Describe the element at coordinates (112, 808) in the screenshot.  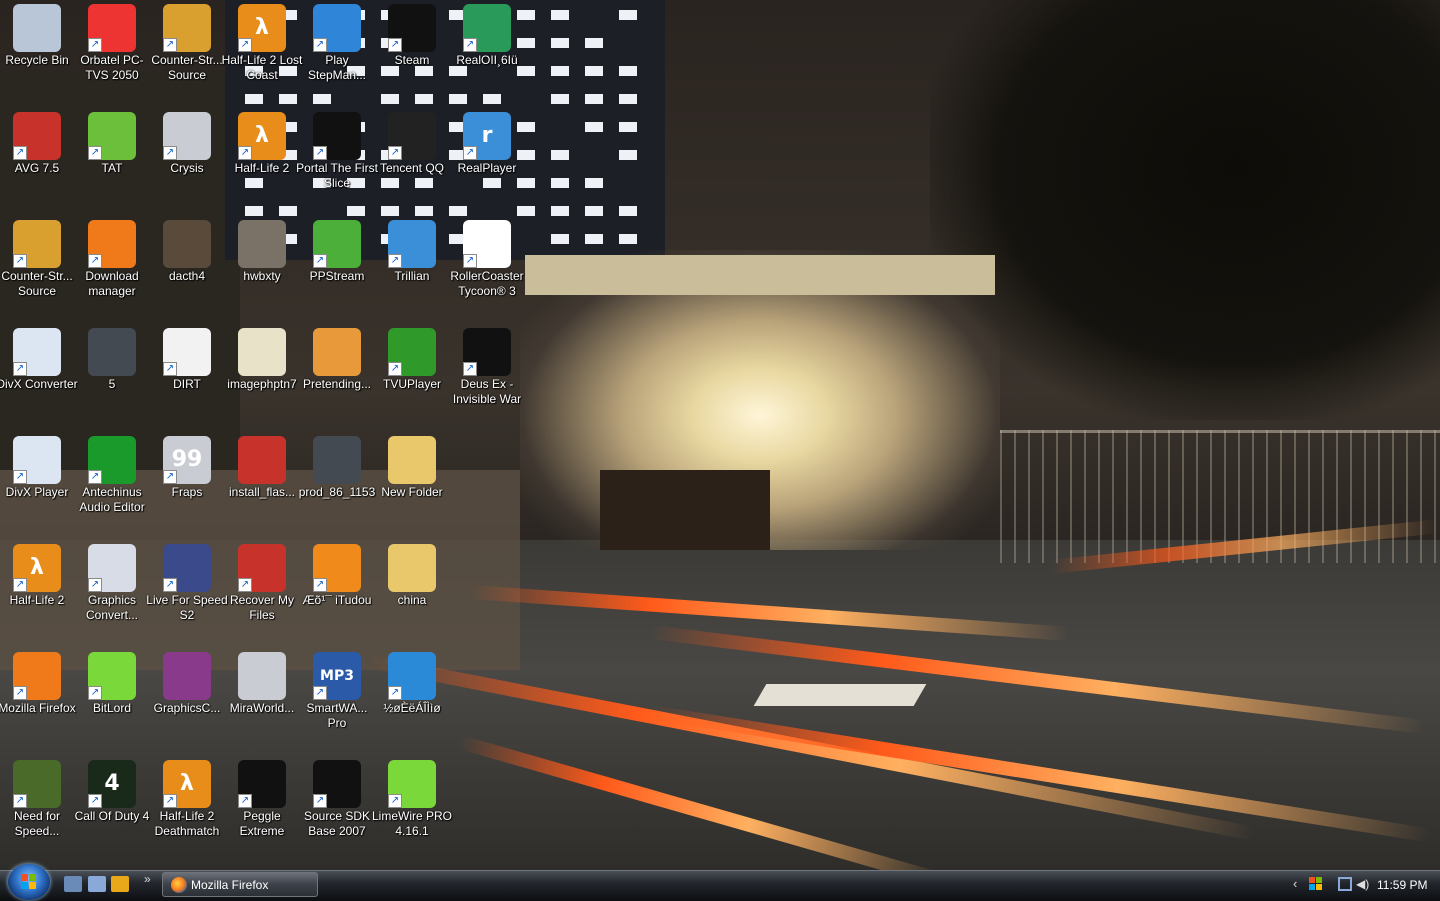
I see `desktop-icon: 4 ↗ Call Of Duty 4` at that location.